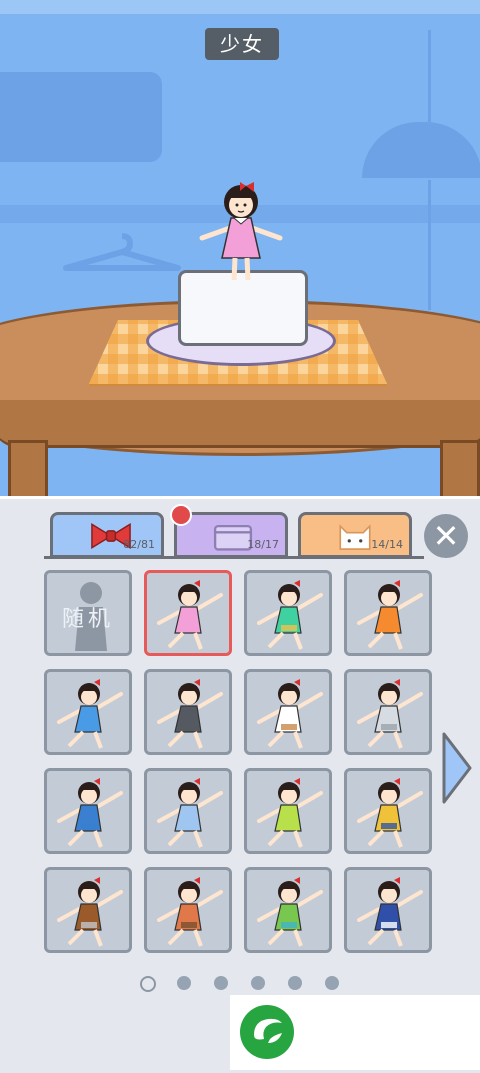  What do you see at coordinates (240, 424) in the screenshot?
I see `table-edge` at bounding box center [240, 424].